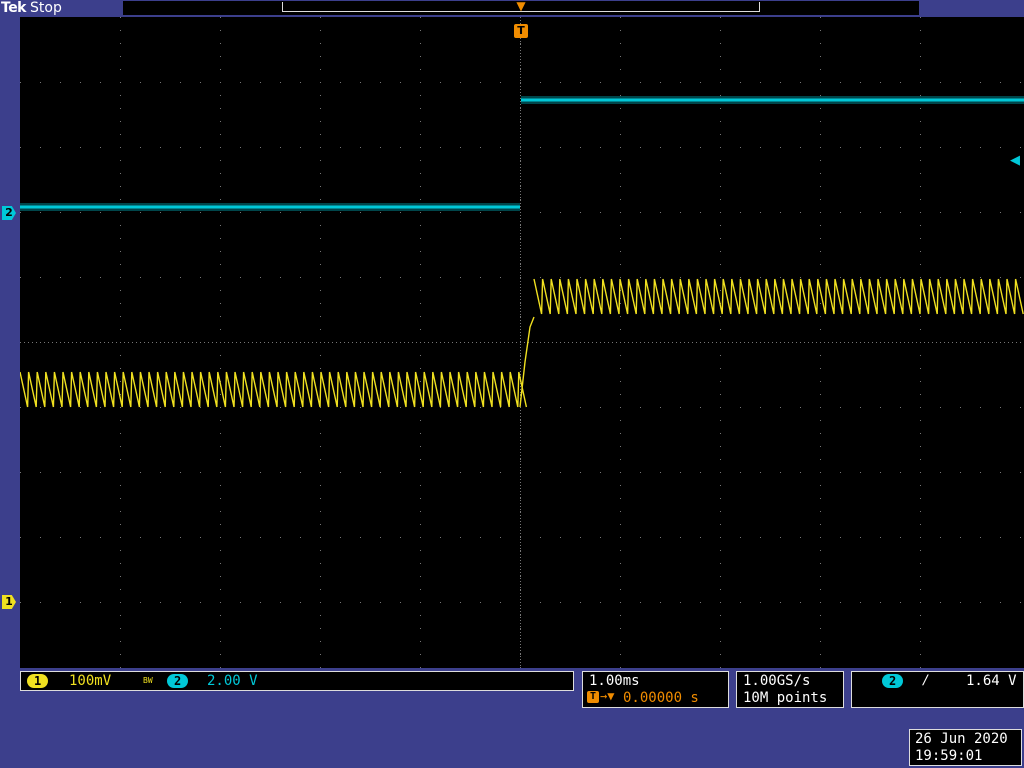 The image size is (1024, 768). Describe the element at coordinates (90, 681) in the screenshot. I see `channel-1-scale: 100mV` at that location.